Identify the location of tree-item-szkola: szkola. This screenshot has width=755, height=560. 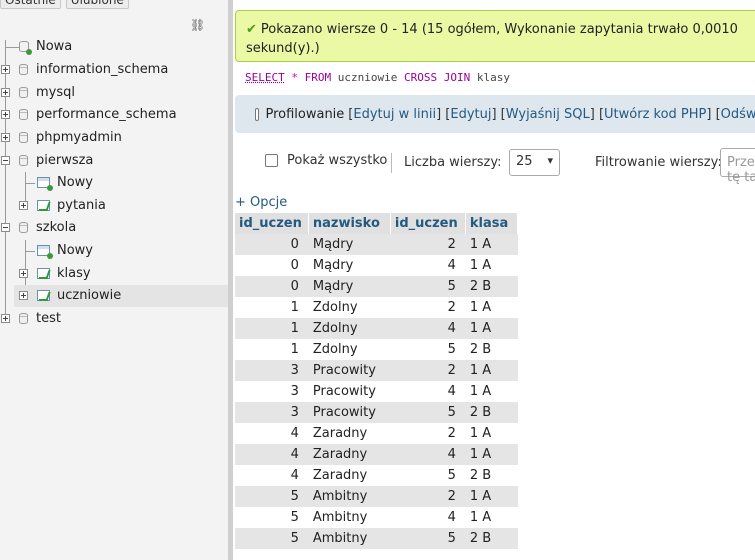
(114, 228).